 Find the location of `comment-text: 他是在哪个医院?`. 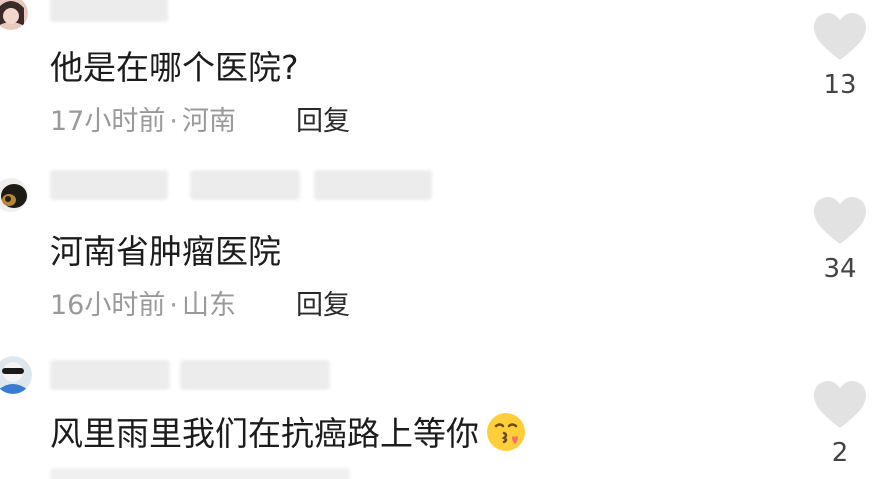

comment-text: 他是在哪个医院? is located at coordinates (174, 67).